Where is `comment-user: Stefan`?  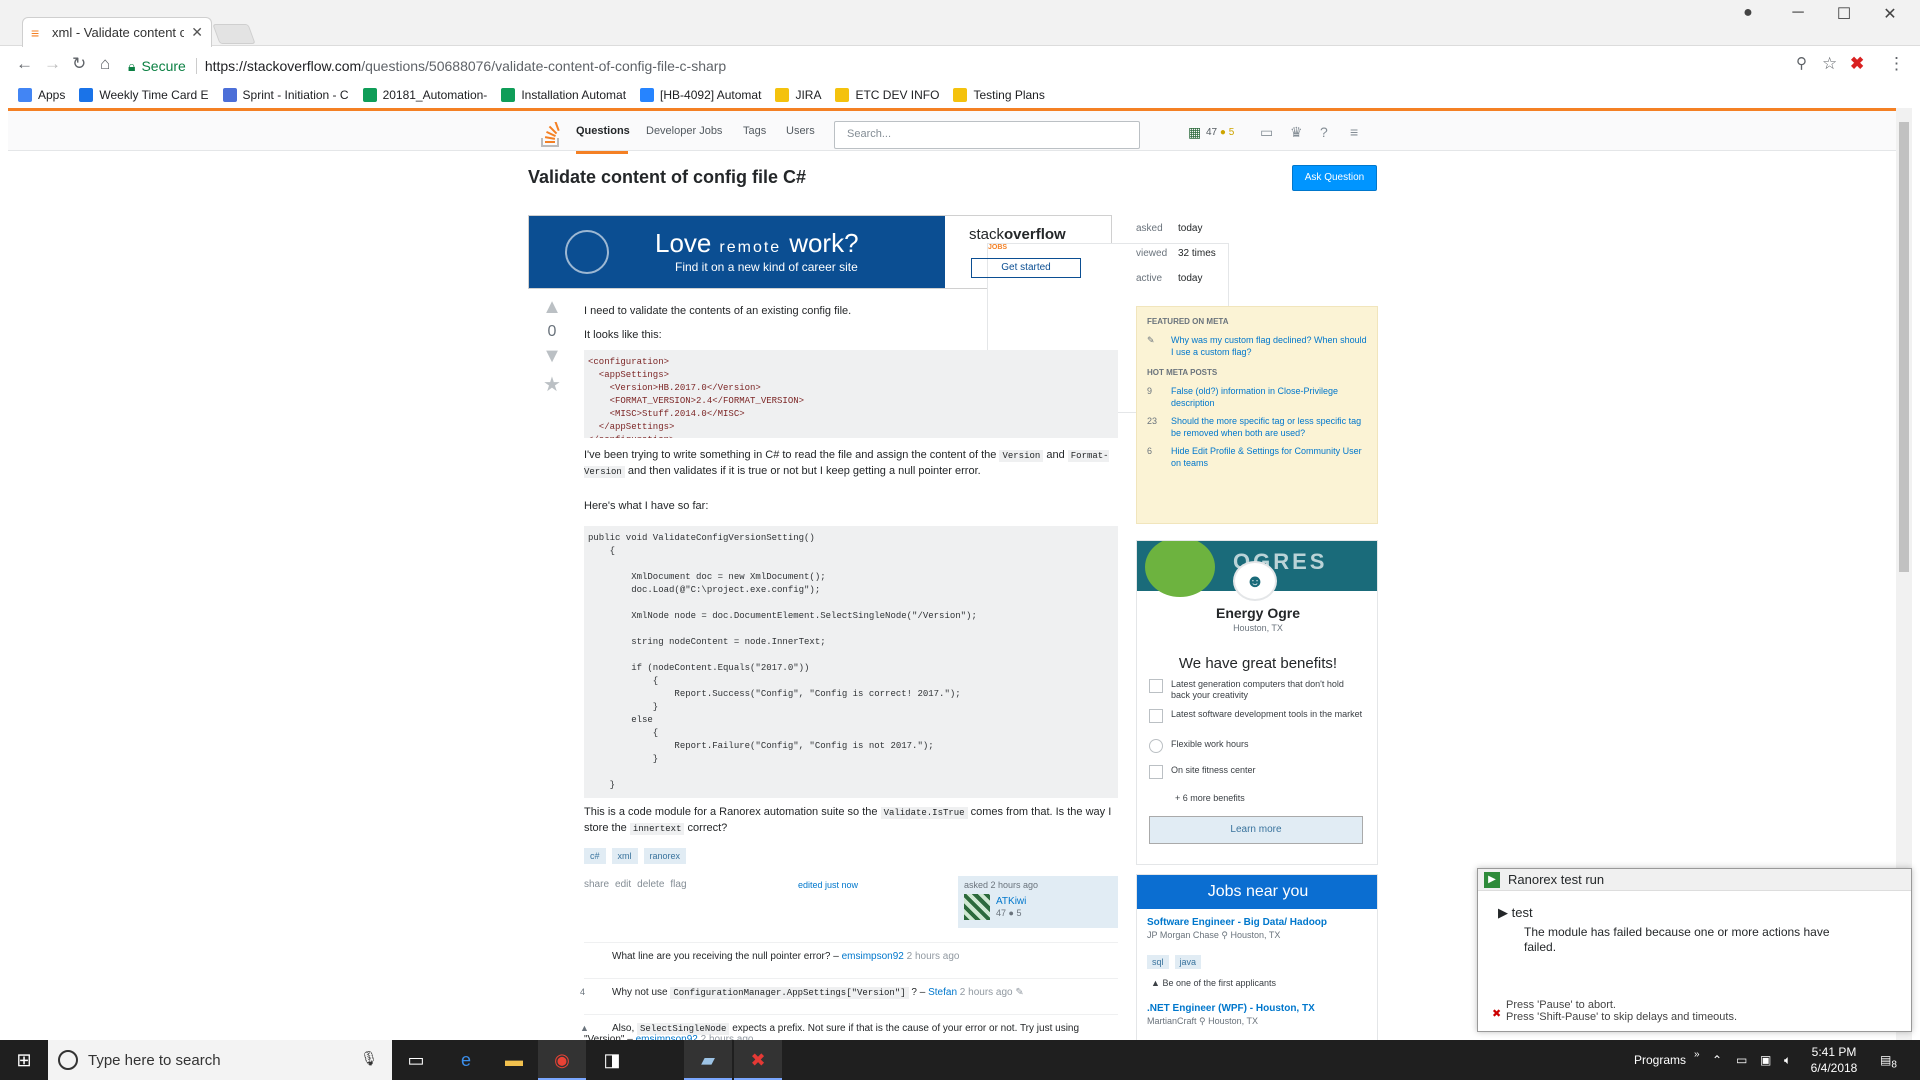 comment-user: Stefan is located at coordinates (942, 992).